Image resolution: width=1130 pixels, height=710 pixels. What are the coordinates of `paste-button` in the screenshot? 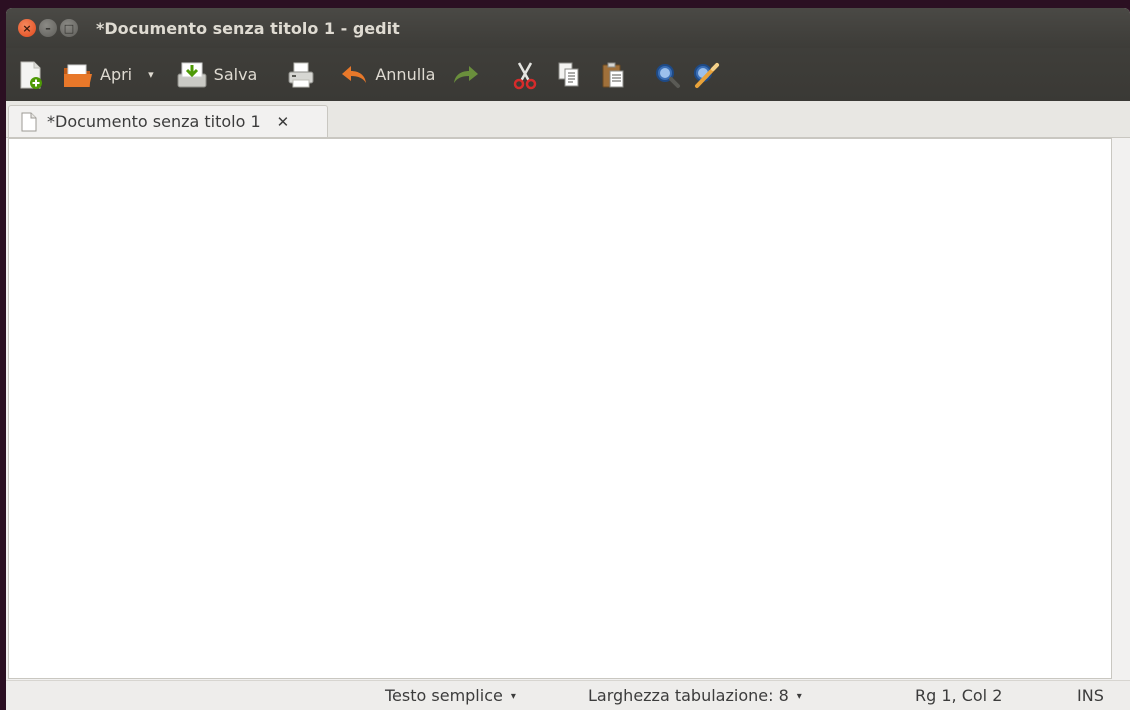 It's located at (613, 75).